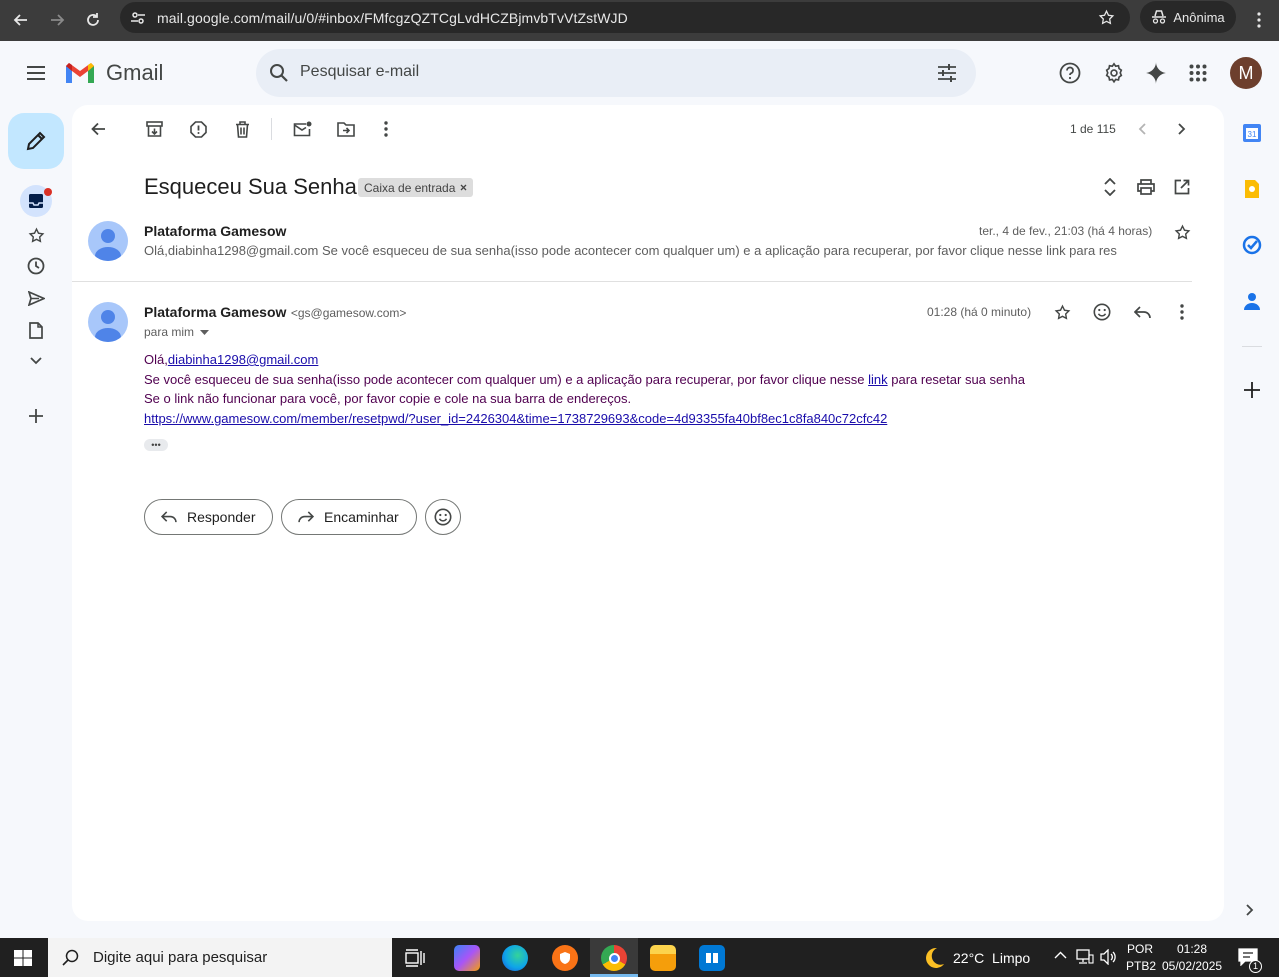 The height and width of the screenshot is (977, 1279). What do you see at coordinates (220, 957) in the screenshot?
I see `taskbar-search-box: Digite aqui para pesquisar` at bounding box center [220, 957].